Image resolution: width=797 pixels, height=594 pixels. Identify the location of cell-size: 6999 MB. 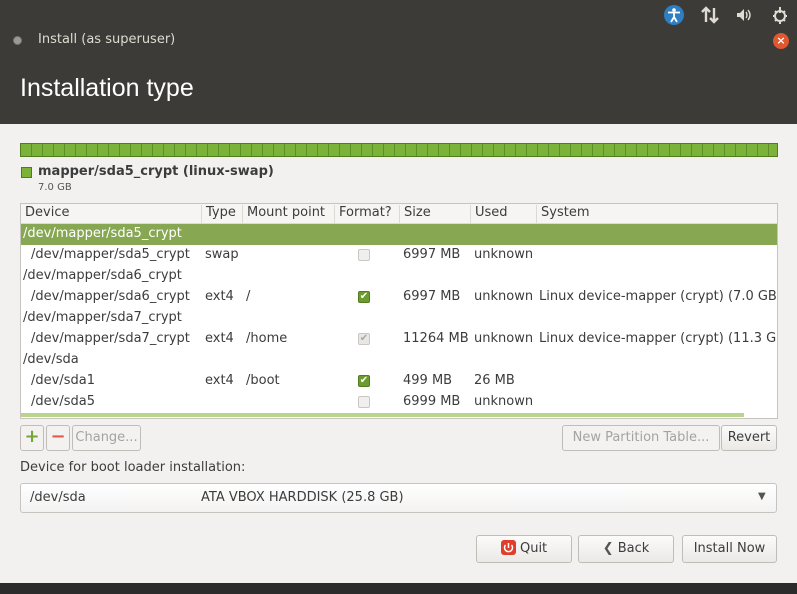
(432, 401).